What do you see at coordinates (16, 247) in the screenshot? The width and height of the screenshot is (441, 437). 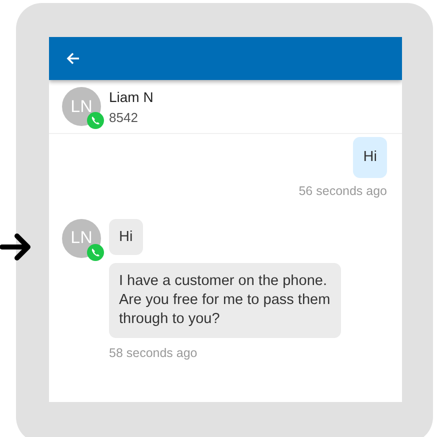 I see `pointer-arrow-icon` at bounding box center [16, 247].